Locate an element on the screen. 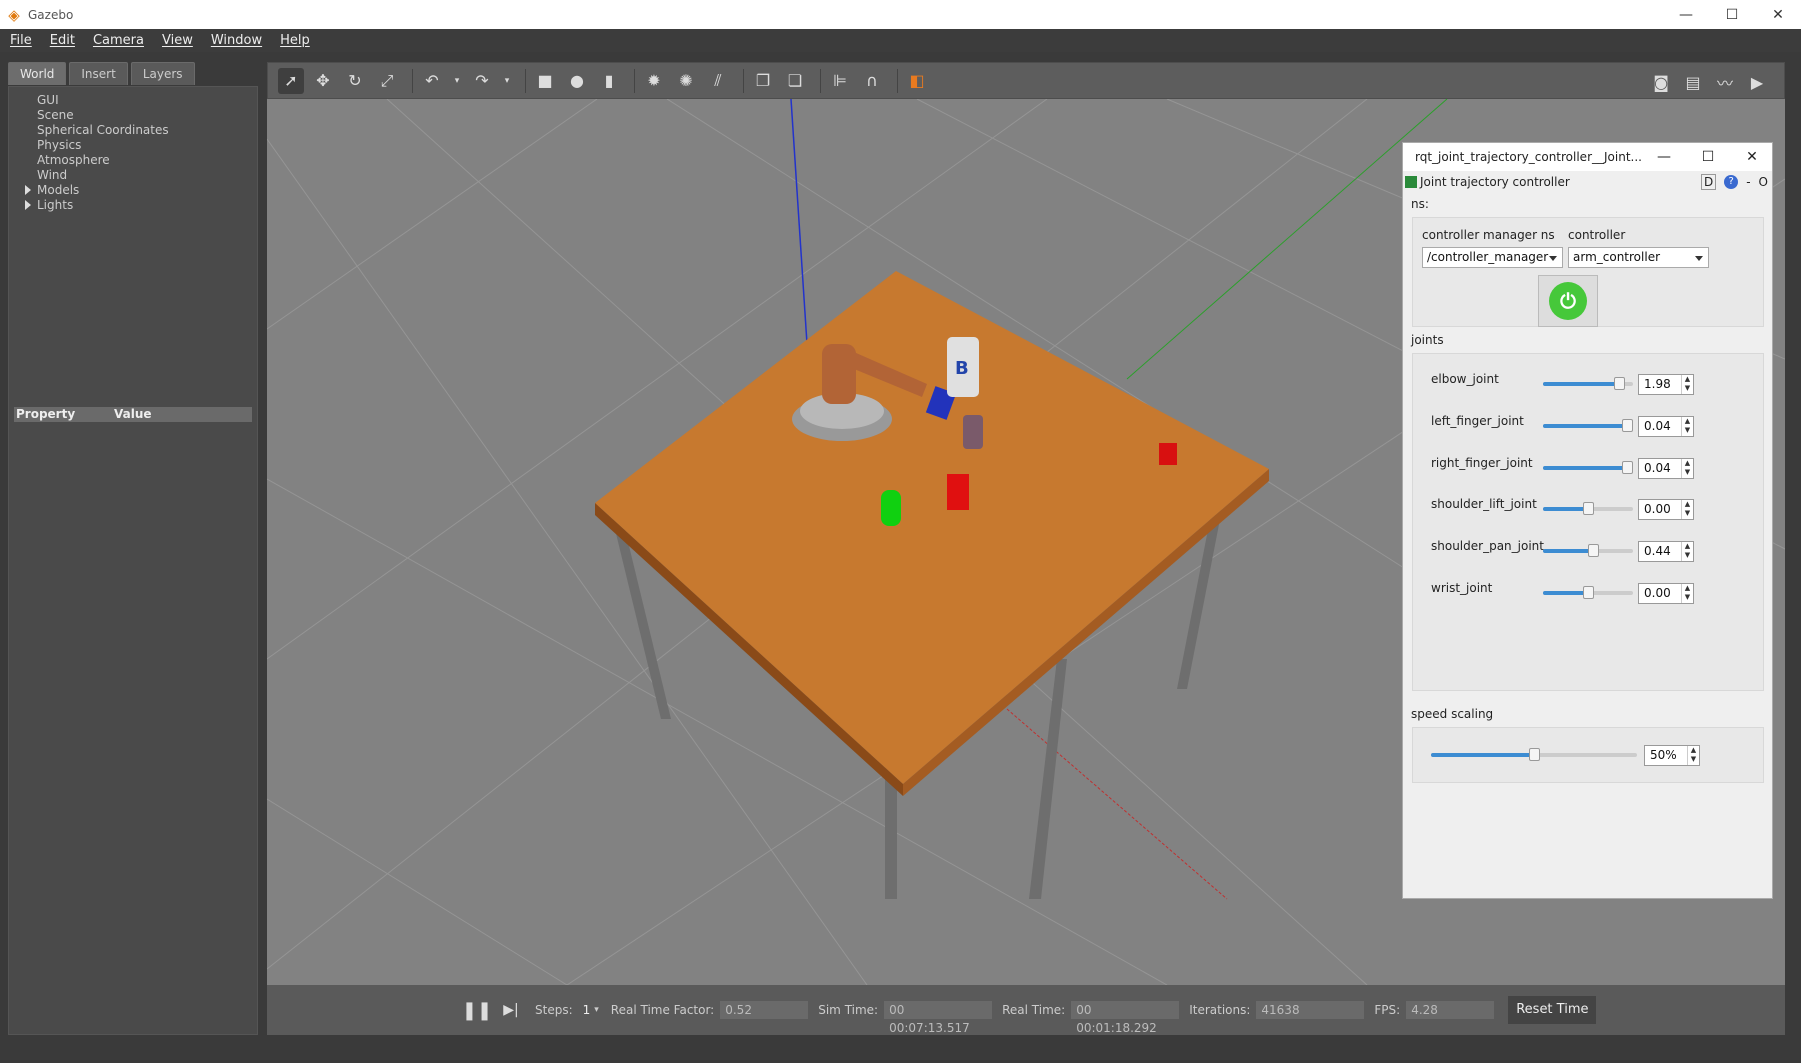  menu-view: View is located at coordinates (177, 40).